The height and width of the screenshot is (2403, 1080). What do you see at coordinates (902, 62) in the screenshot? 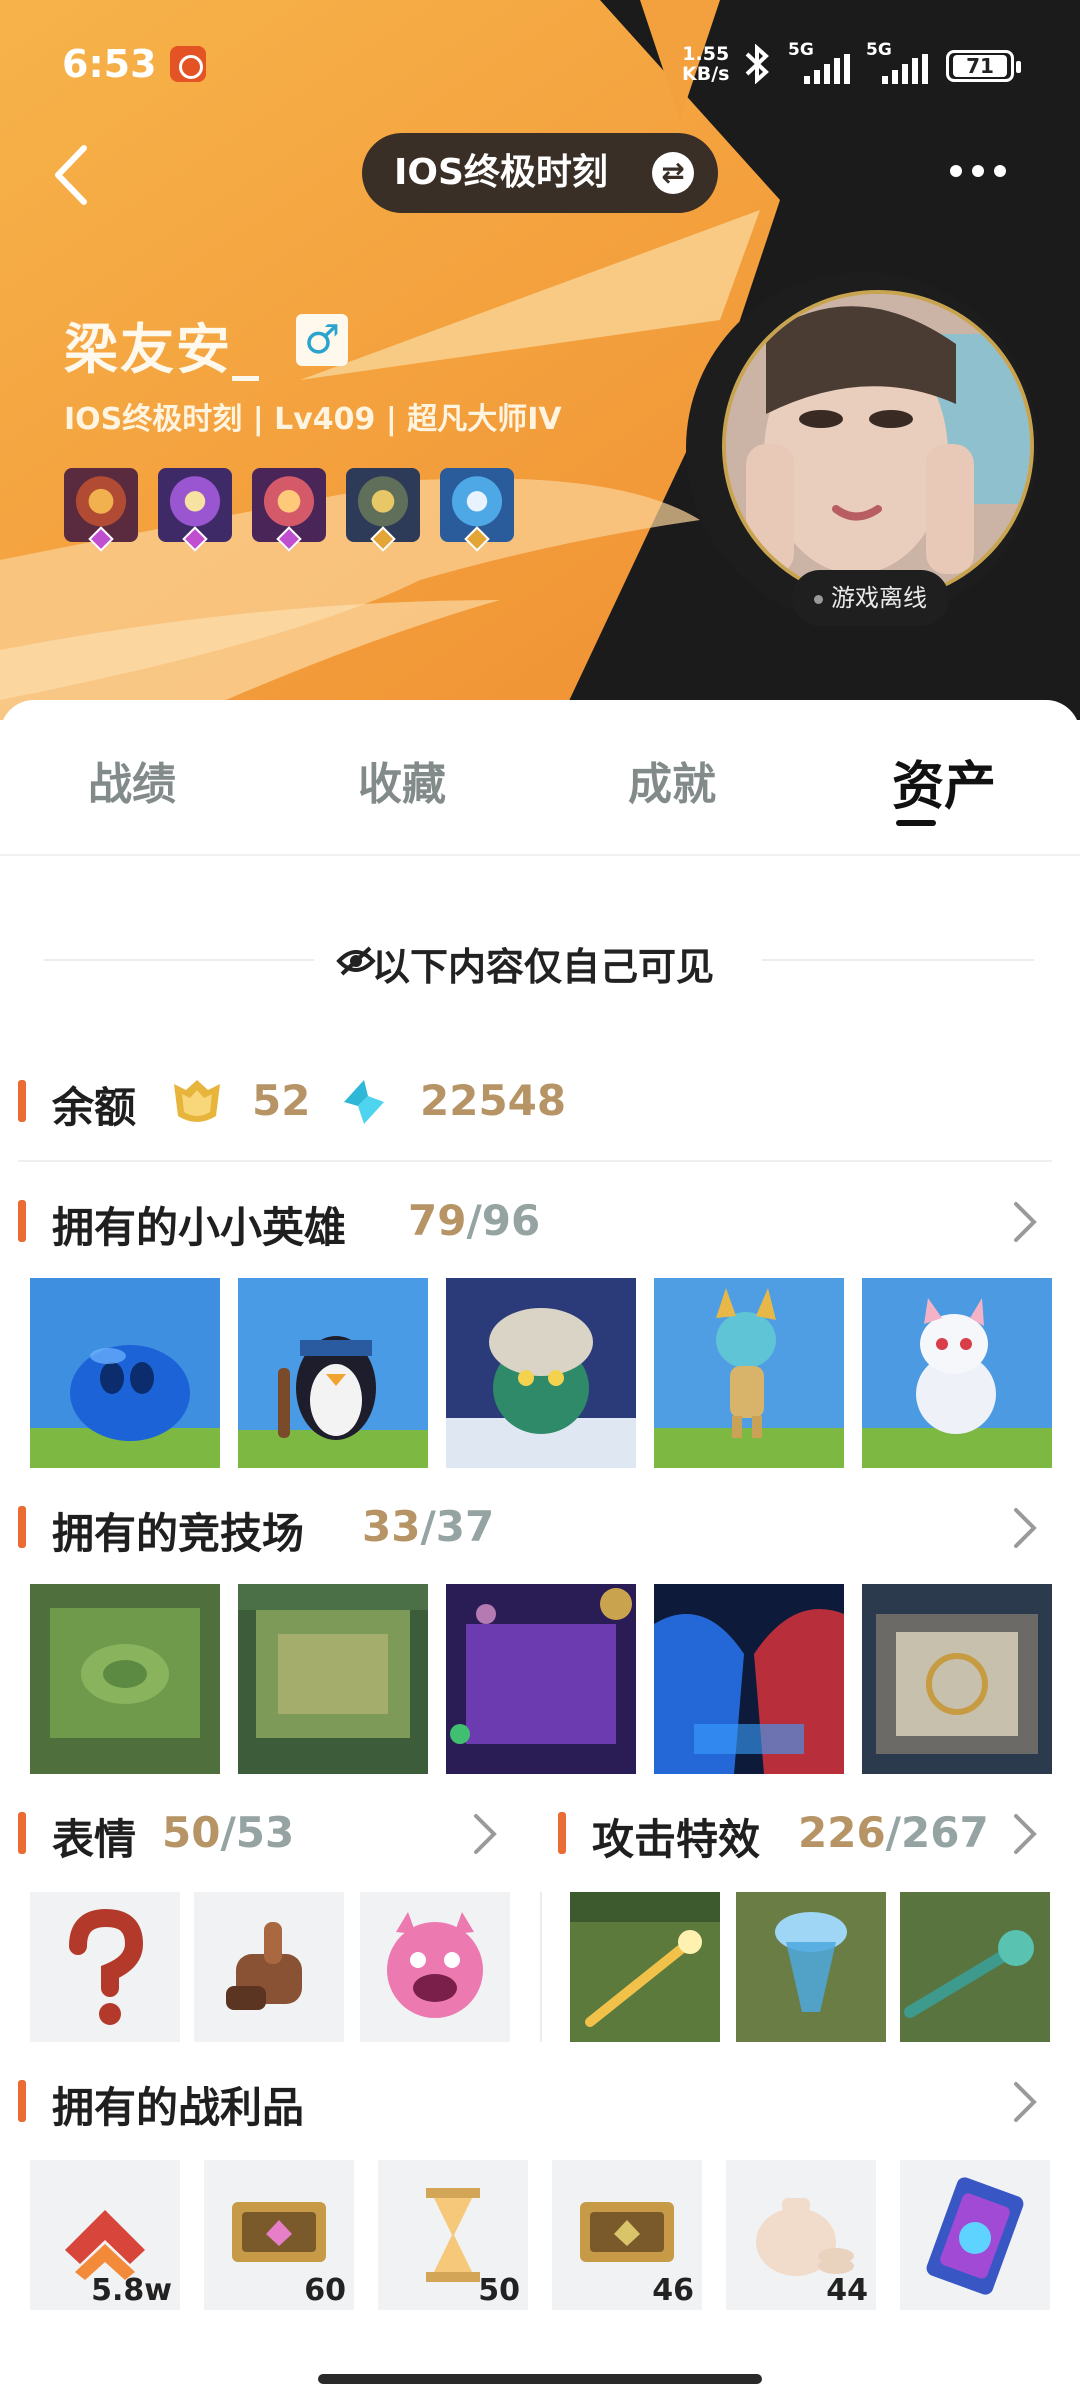
I see `signal-strength-2: 5G` at bounding box center [902, 62].